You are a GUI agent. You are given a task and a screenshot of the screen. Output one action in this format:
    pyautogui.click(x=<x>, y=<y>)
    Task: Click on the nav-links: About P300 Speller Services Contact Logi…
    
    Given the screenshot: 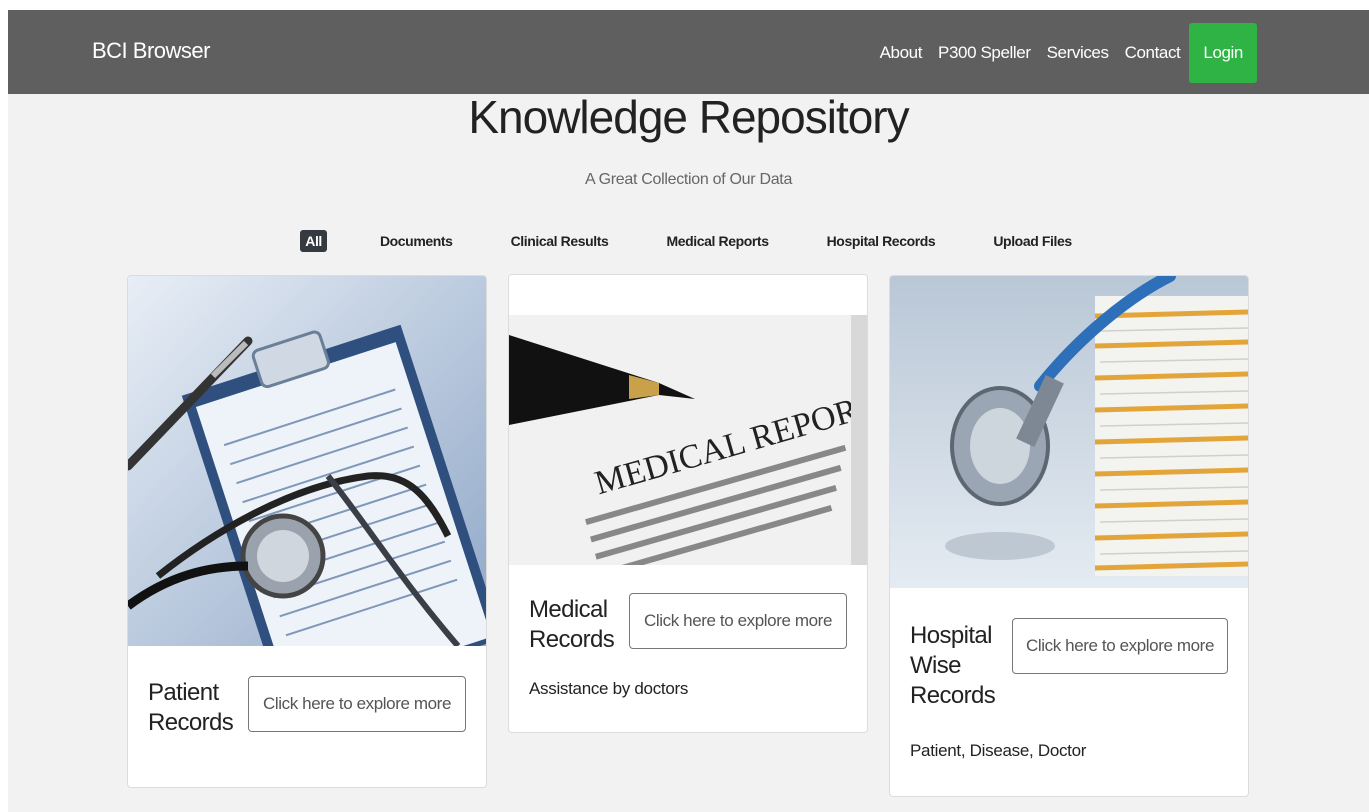 What is the action you would take?
    pyautogui.click(x=1060, y=53)
    